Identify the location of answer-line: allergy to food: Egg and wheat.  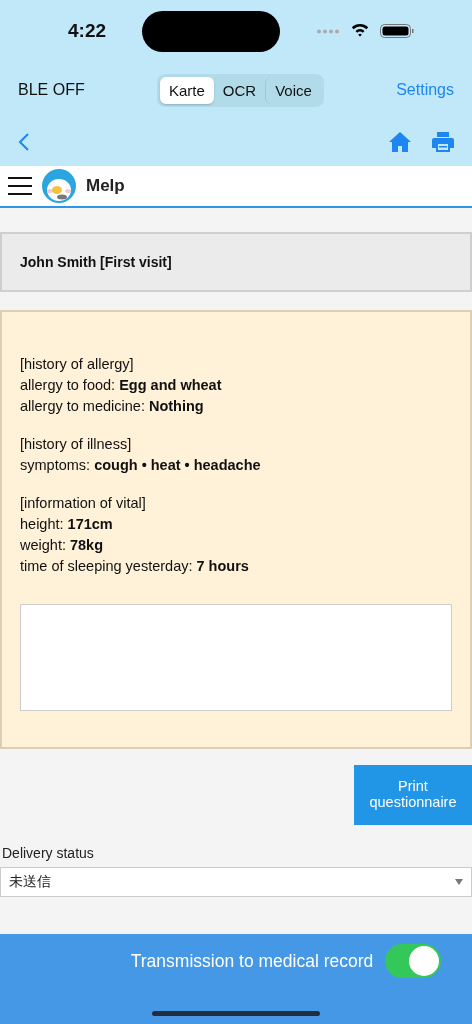
(121, 385).